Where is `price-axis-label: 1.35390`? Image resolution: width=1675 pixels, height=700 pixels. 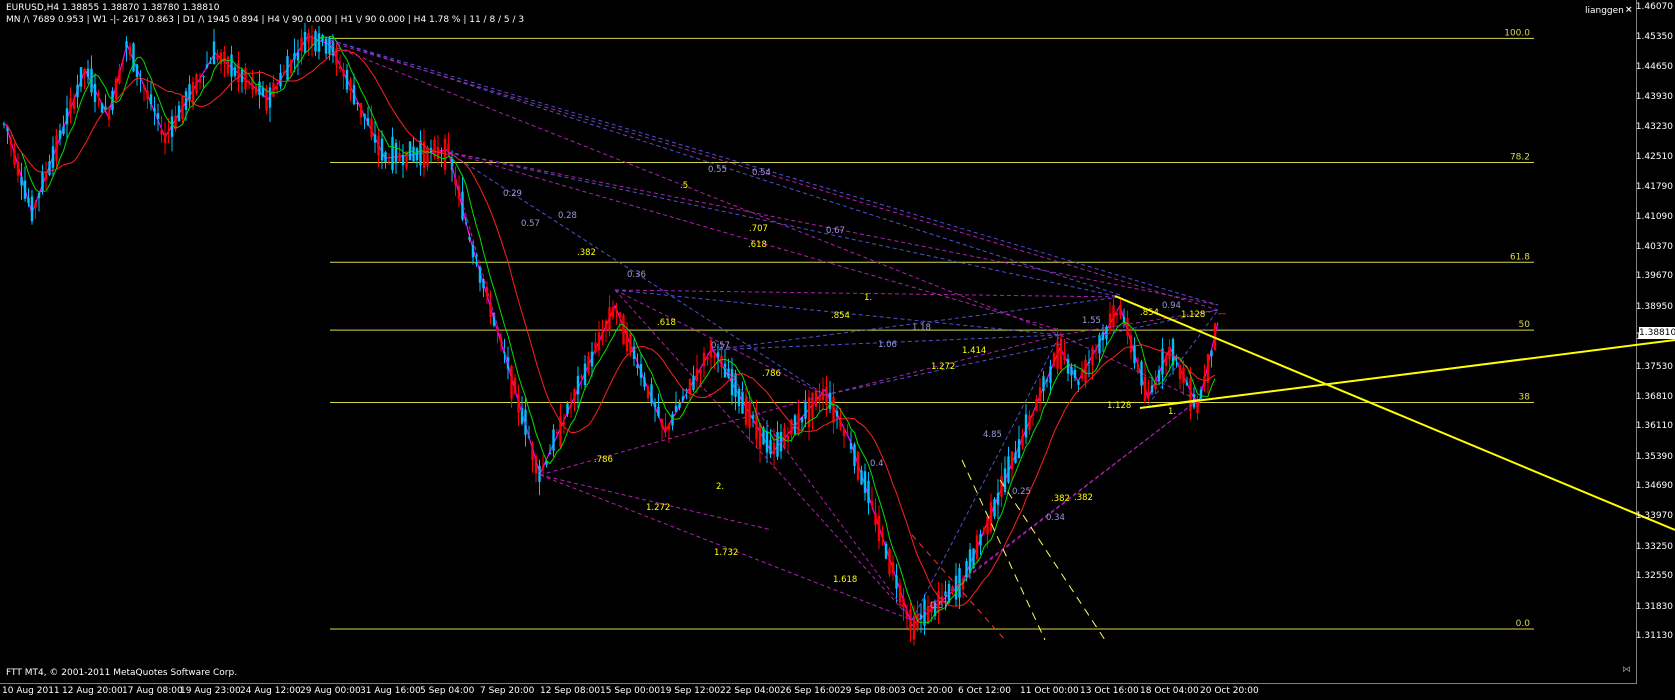 price-axis-label: 1.35390 is located at coordinates (1654, 456).